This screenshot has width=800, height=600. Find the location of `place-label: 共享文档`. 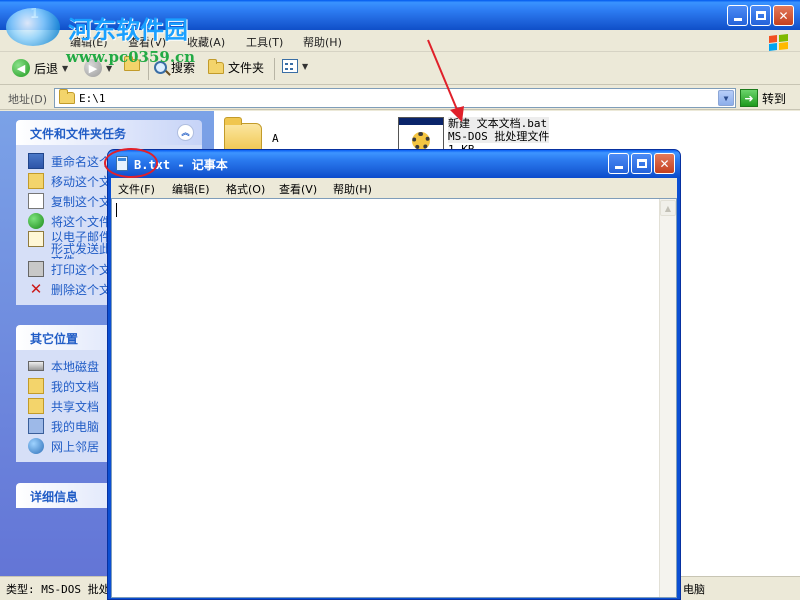

place-label: 共享文档 is located at coordinates (75, 406).